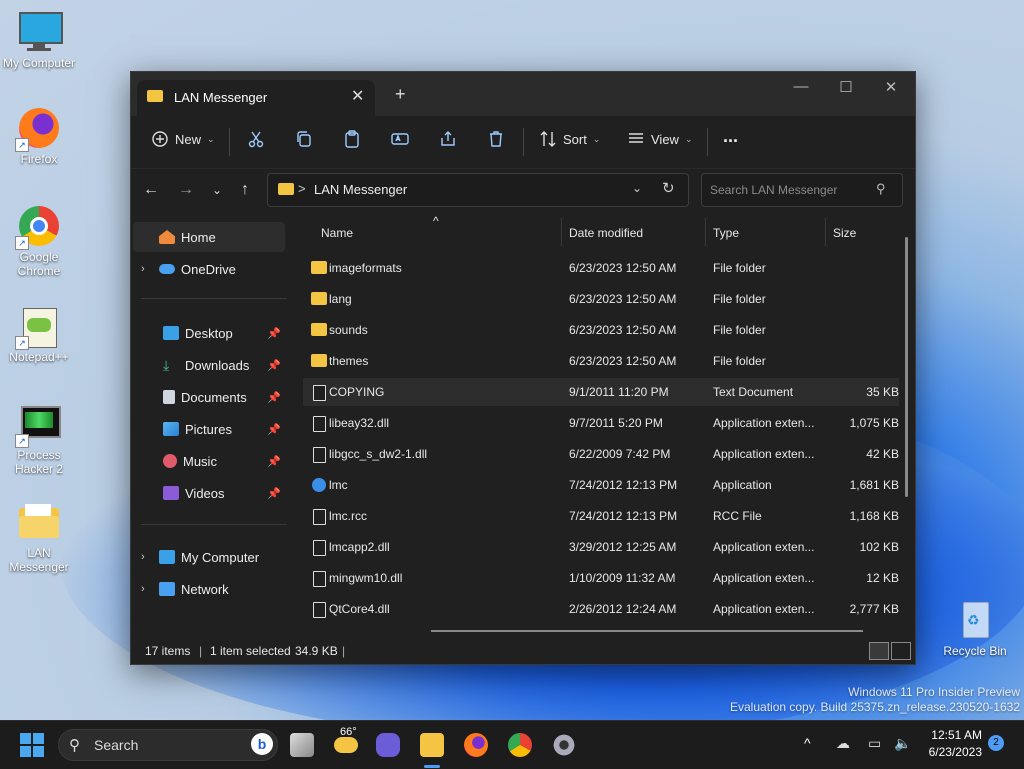 Image resolution: width=1024 pixels, height=769 pixels. Describe the element at coordinates (569, 139) in the screenshot. I see `sort-button: Sort ⌄` at that location.